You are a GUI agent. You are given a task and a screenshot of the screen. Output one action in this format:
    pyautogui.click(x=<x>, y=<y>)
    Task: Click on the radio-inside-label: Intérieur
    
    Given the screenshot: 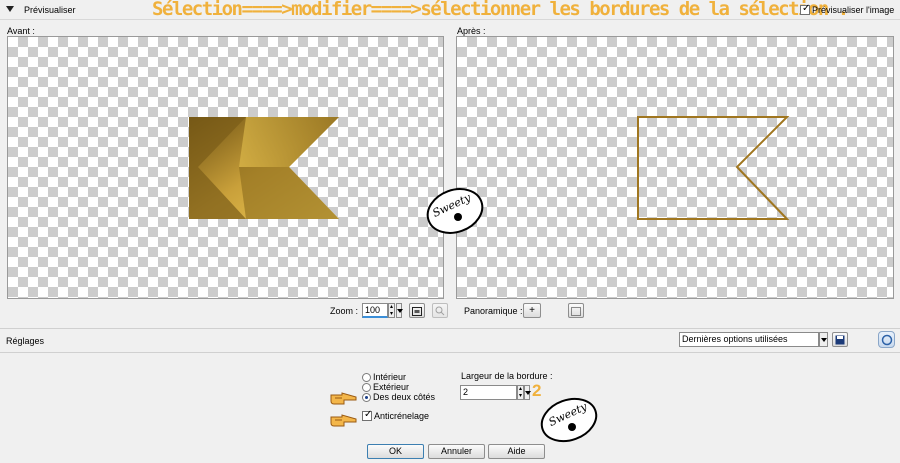 What is the action you would take?
    pyautogui.click(x=390, y=377)
    